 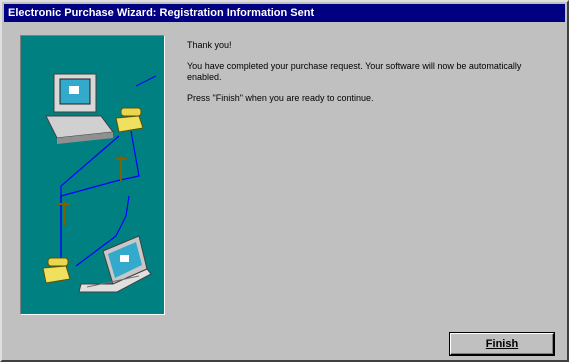 What do you see at coordinates (79, 108) in the screenshot?
I see `desktop-computer-icon` at bounding box center [79, 108].